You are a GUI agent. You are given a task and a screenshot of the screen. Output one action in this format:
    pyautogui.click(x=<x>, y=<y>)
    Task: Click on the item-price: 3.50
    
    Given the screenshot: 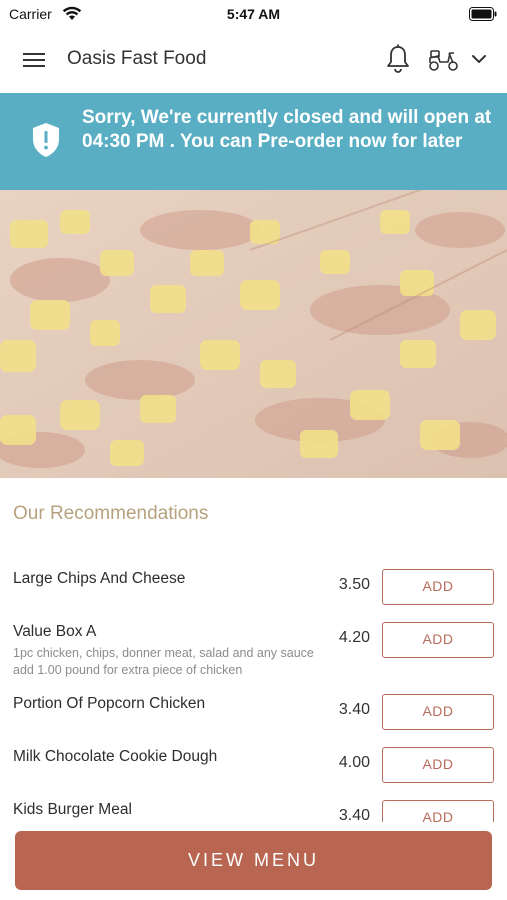 What is the action you would take?
    pyautogui.click(x=354, y=584)
    